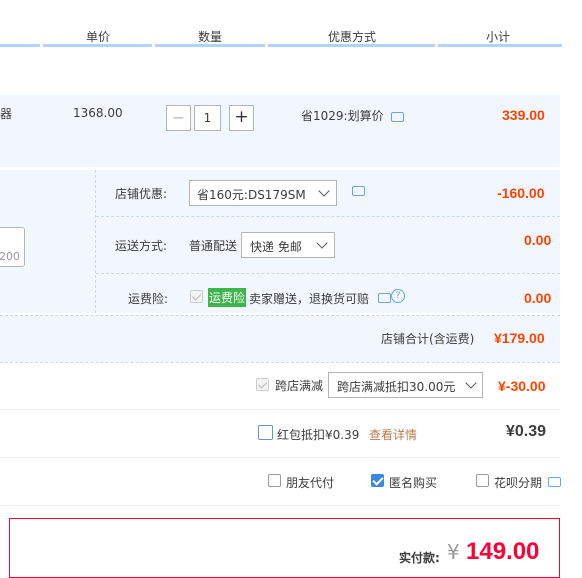  I want to click on header-divider, so click(20, 45).